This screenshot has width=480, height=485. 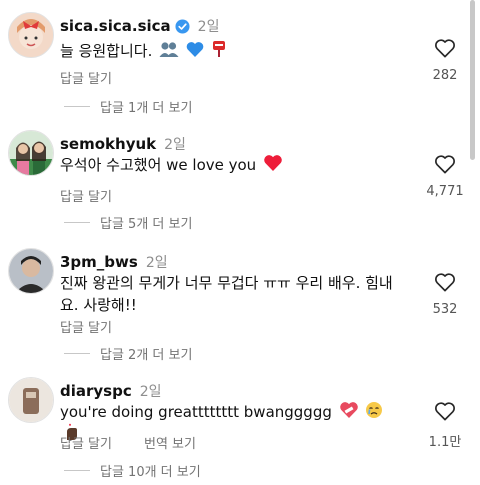 What do you see at coordinates (169, 49) in the screenshot?
I see `busts-in-silhouette-emoji` at bounding box center [169, 49].